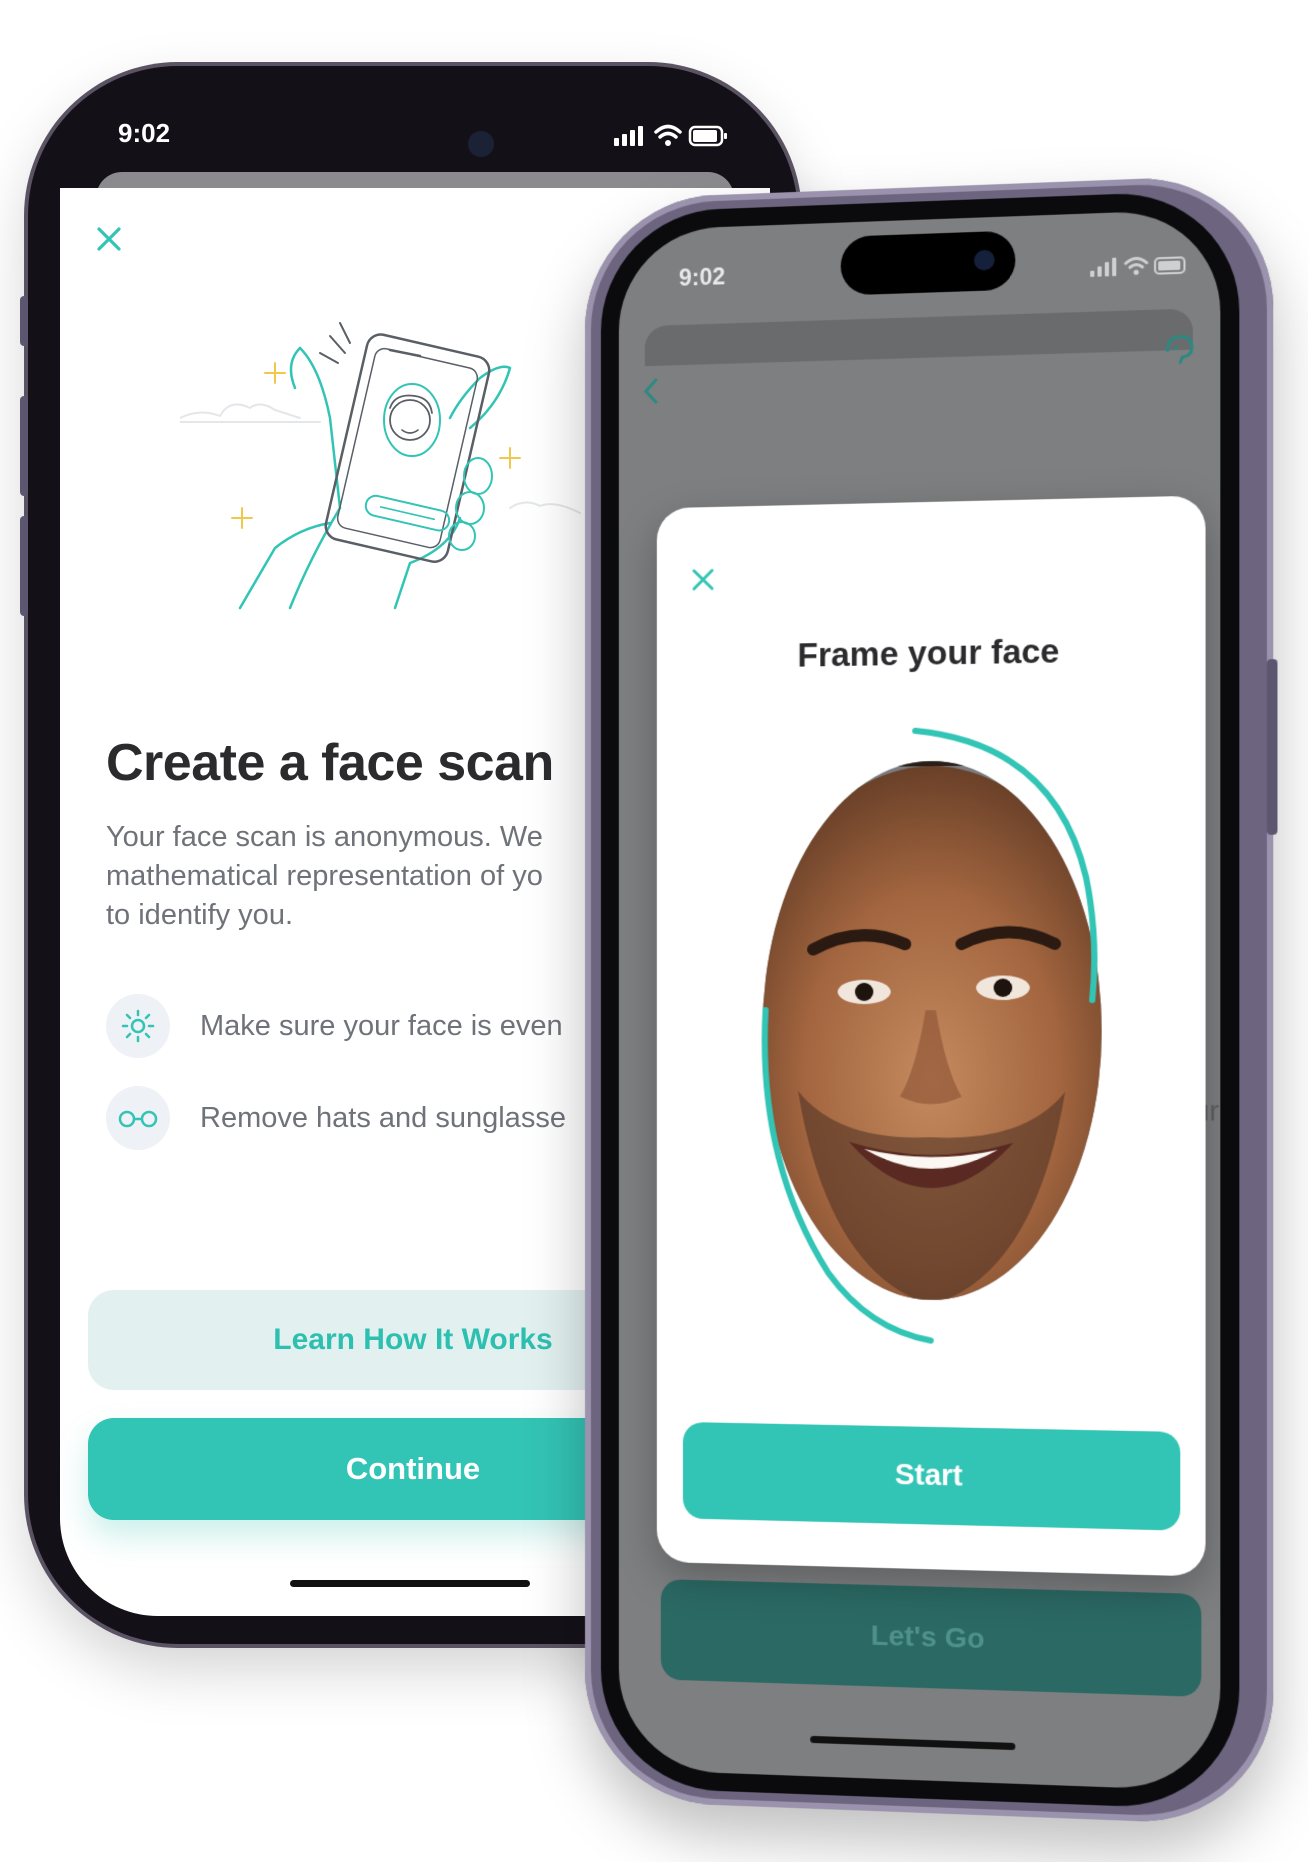 The image size is (1308, 1862). I want to click on tip-row-accessories: Remove hats and sunglasse, so click(336, 1118).